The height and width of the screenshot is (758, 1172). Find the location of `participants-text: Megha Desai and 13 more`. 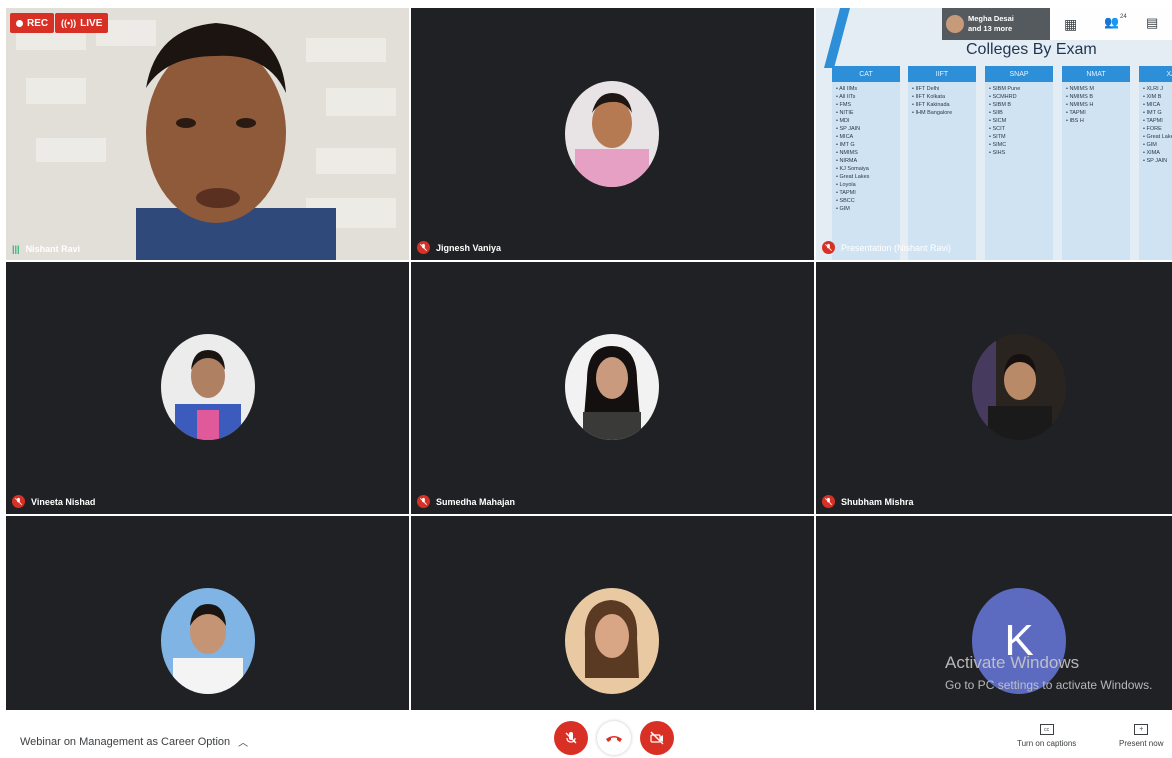

participants-text: Megha Desai and 13 more is located at coordinates (991, 24).